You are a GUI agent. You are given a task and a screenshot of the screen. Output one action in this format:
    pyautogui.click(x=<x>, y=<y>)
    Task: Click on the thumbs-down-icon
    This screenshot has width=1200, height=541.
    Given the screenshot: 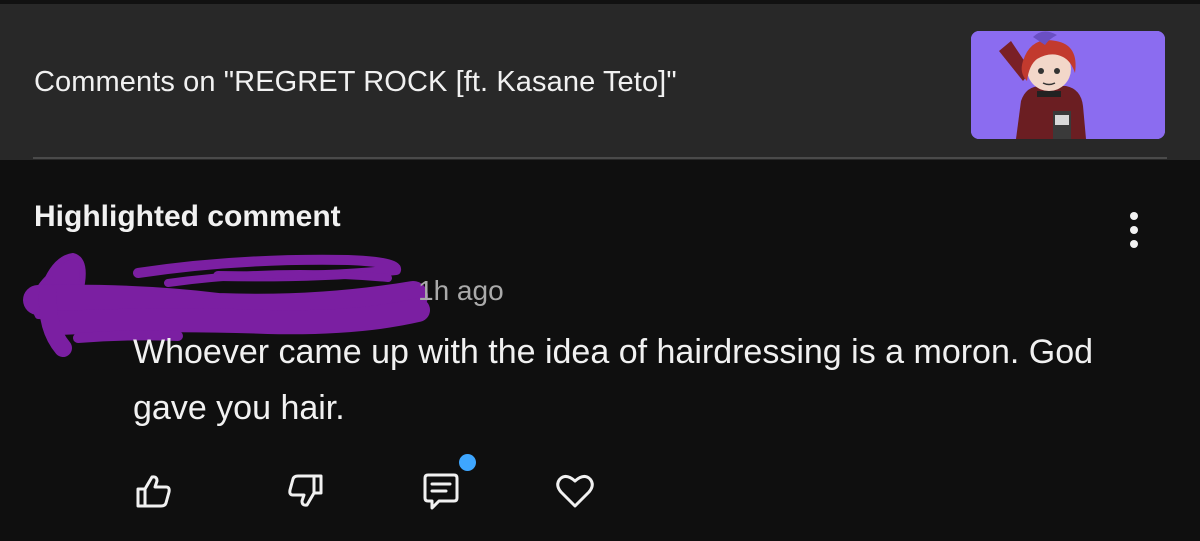 What is the action you would take?
    pyautogui.click(x=305, y=490)
    